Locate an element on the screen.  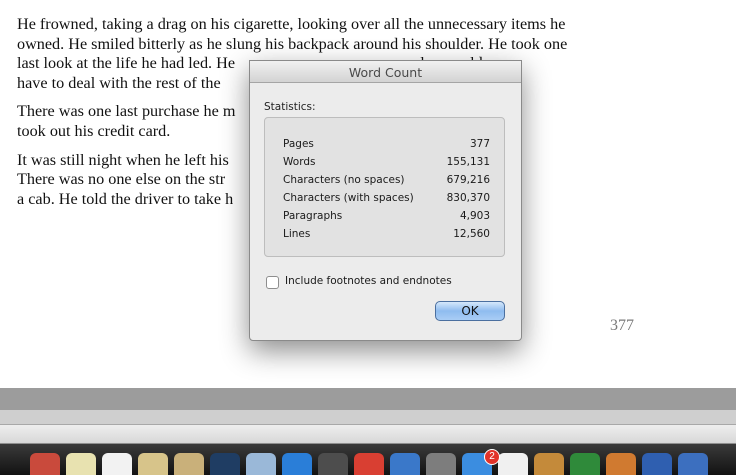
system-preferences-icon is located at coordinates (441, 464).